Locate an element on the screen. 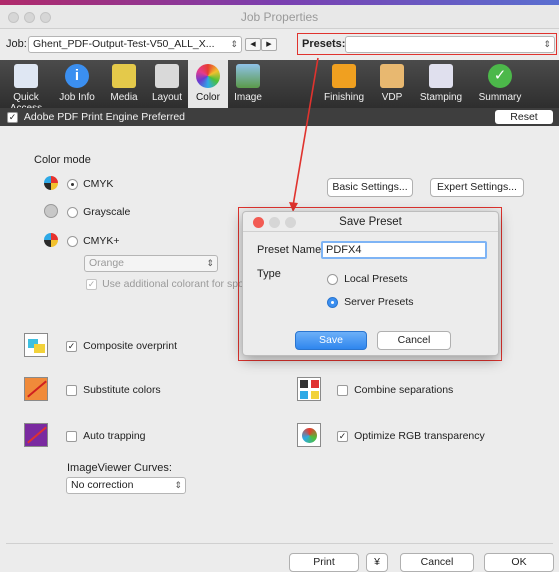 Image resolution: width=559 pixels, height=572 pixels. server-presets-row: Server Presets is located at coordinates (370, 302).